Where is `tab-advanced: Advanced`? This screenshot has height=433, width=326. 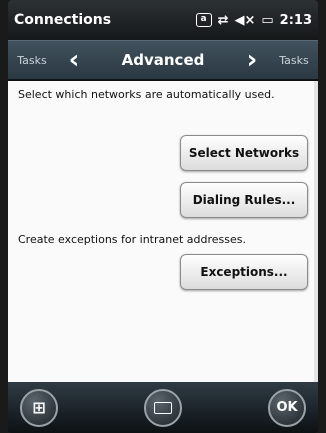
tab-advanced: Advanced is located at coordinates (163, 60).